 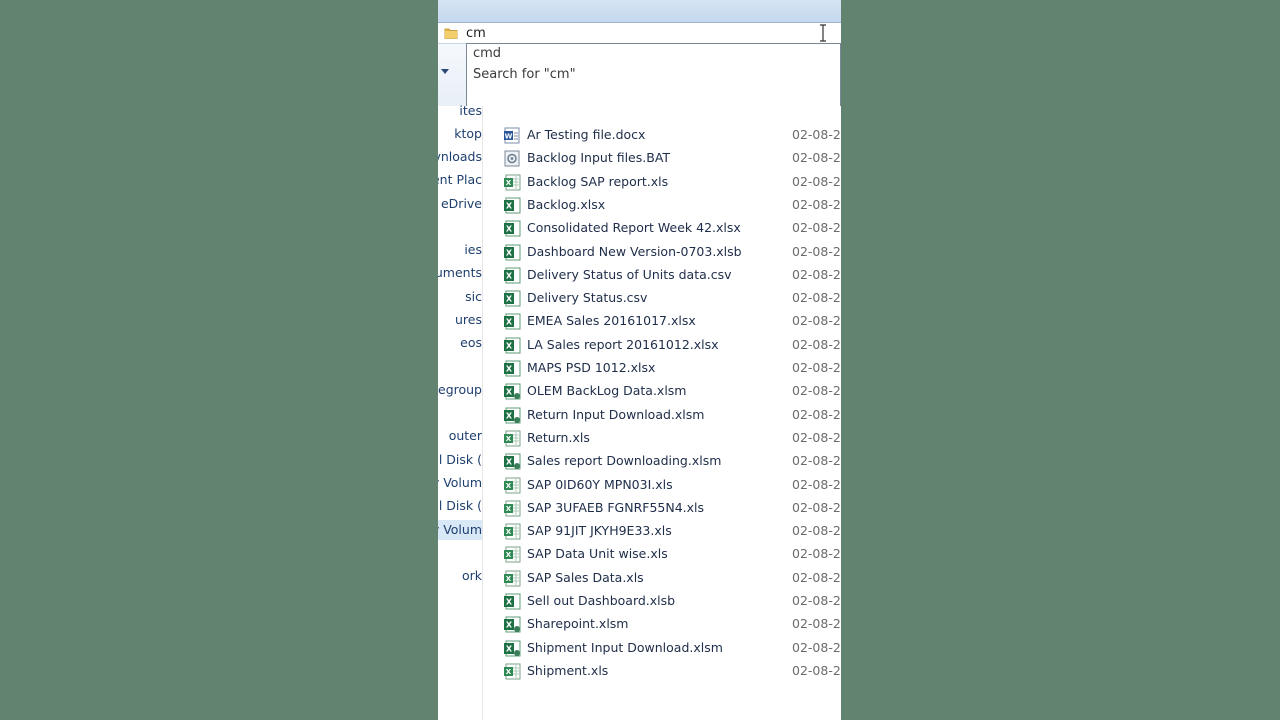 I want to click on nav-item: ent Plac, so click(x=460, y=180).